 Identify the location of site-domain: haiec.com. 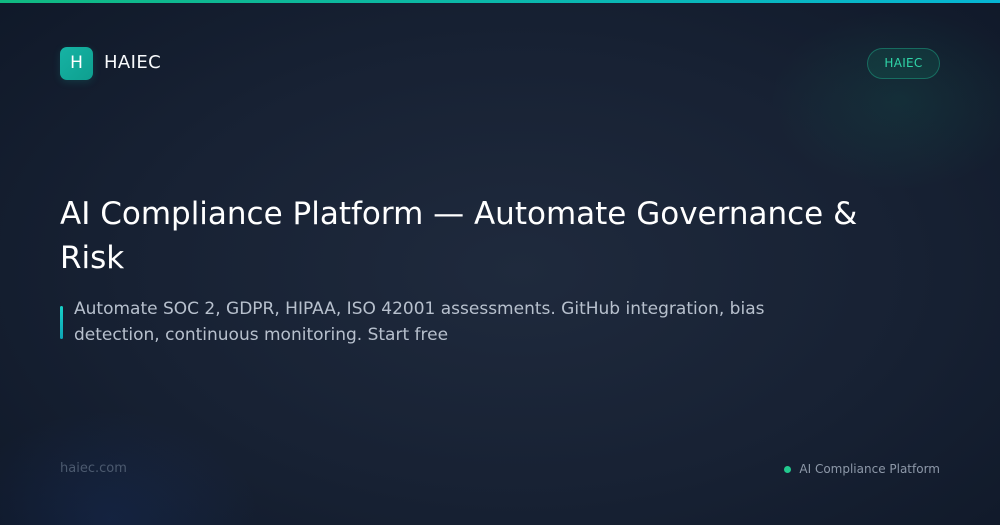
(93, 468).